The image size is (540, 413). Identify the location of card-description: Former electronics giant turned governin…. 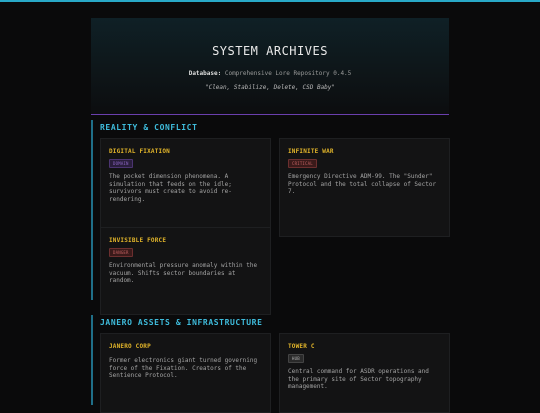
(183, 368).